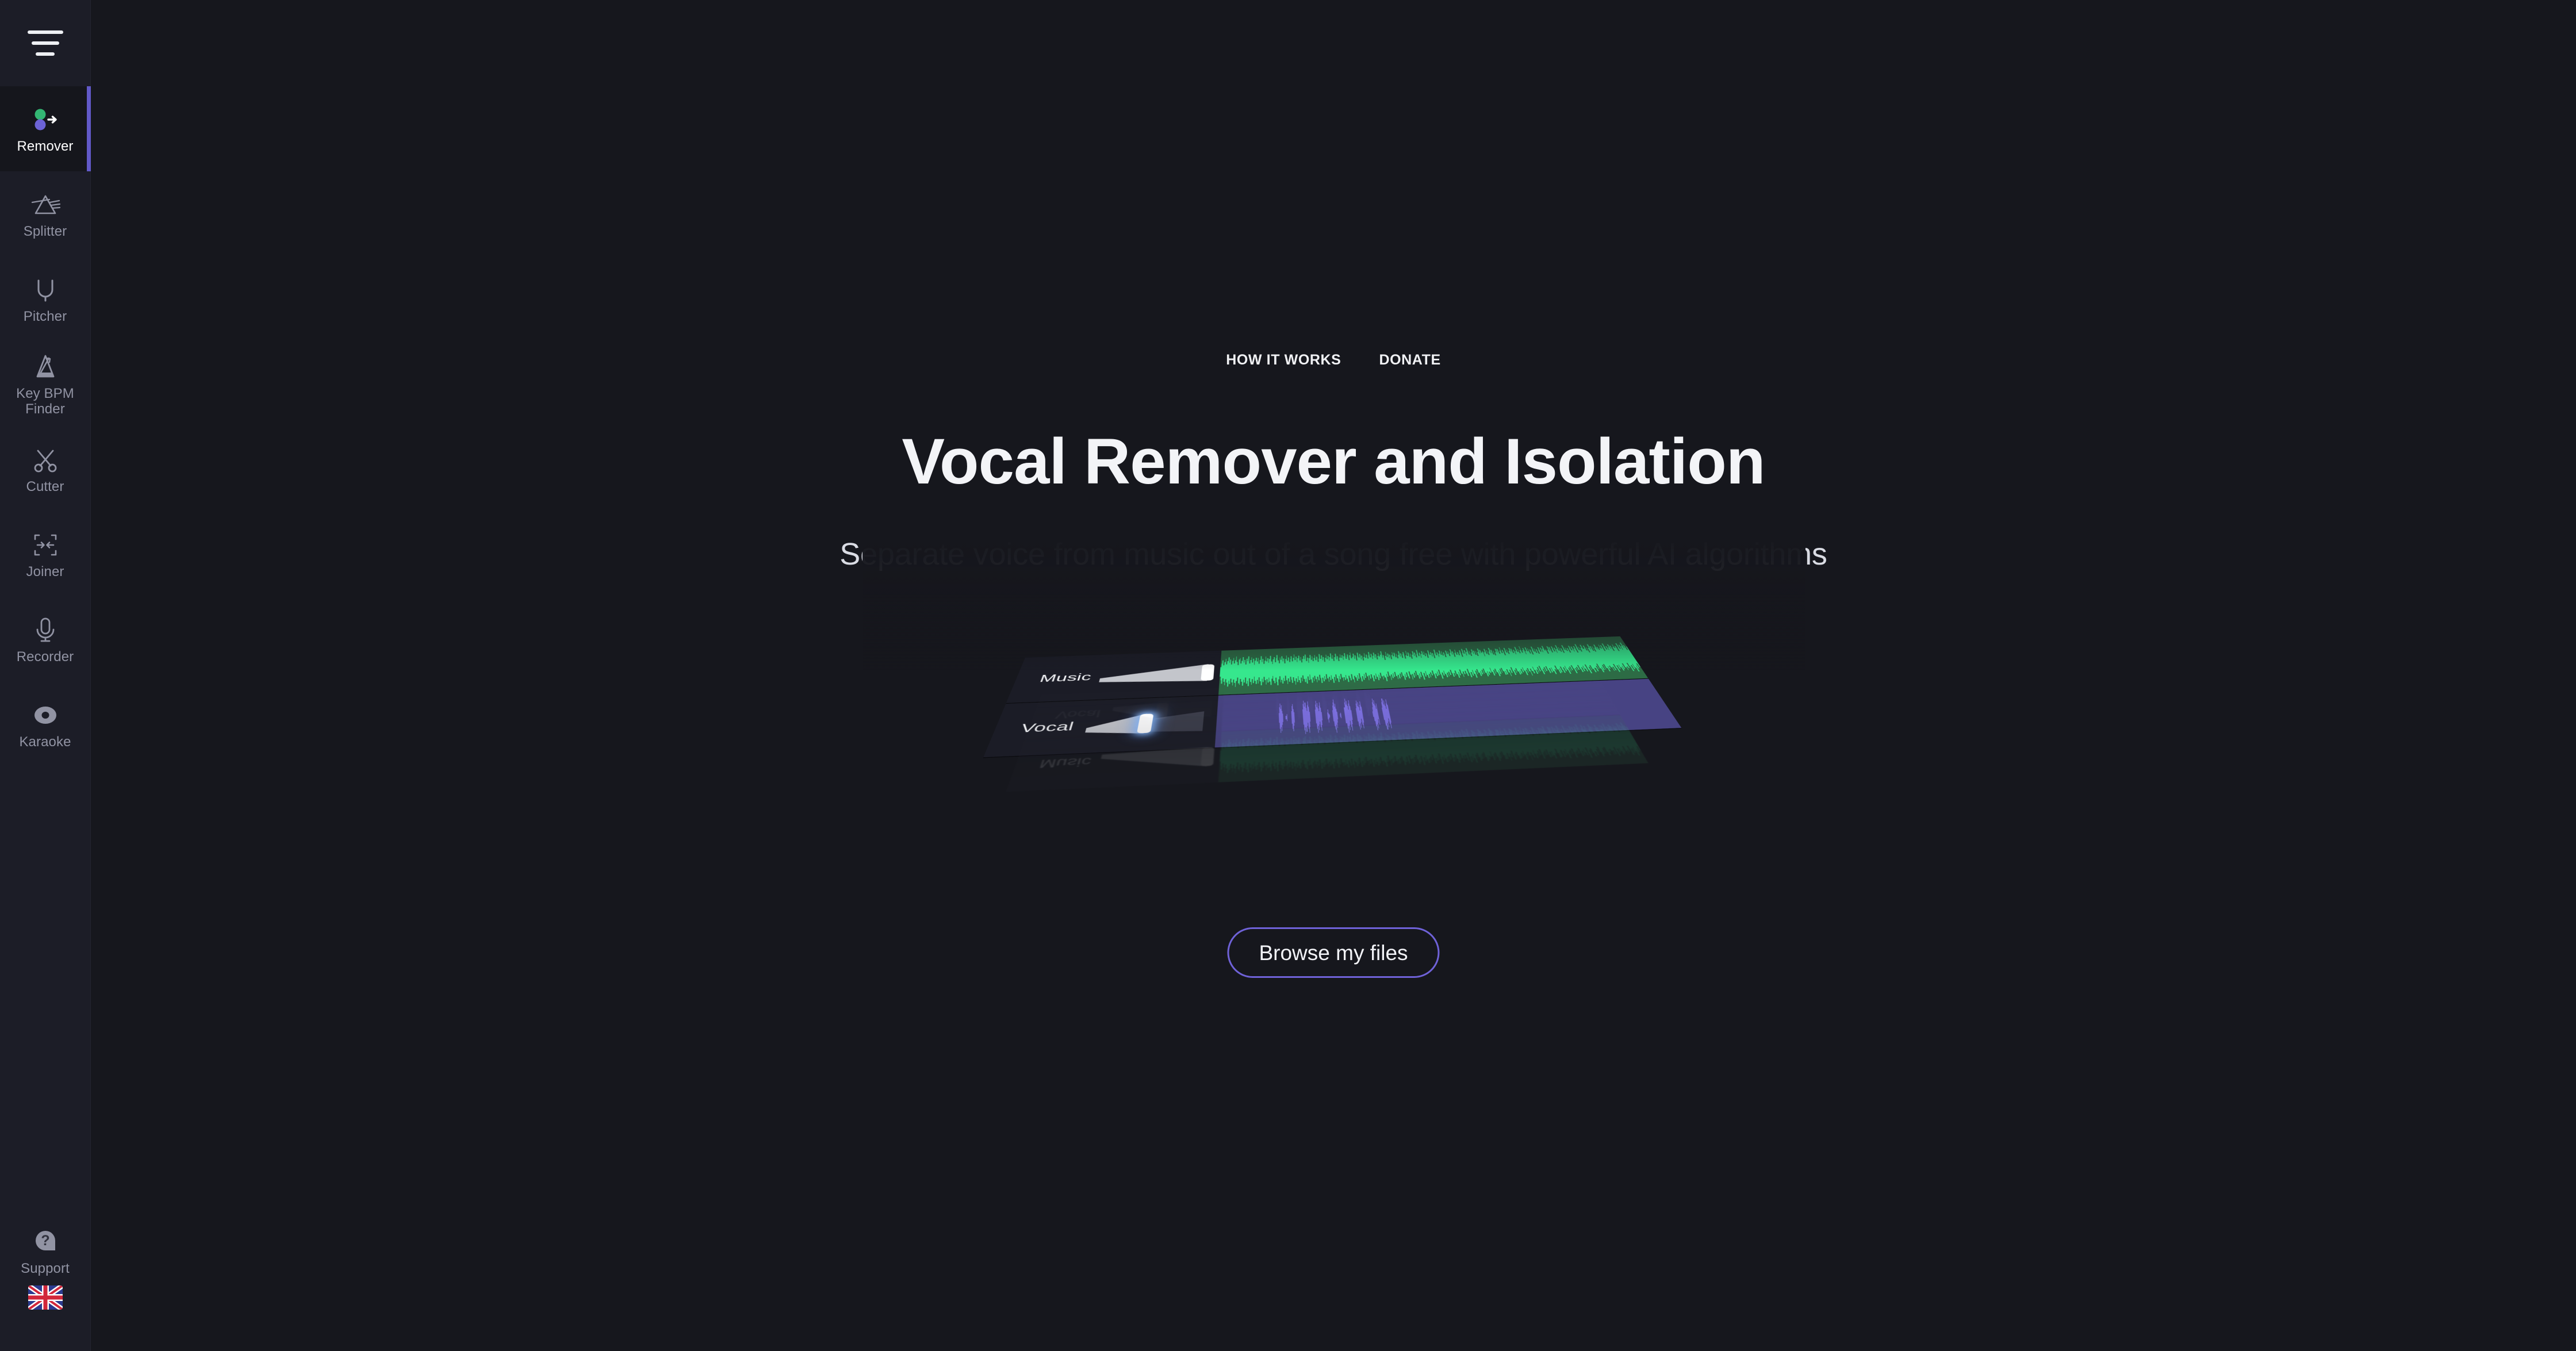 This screenshot has height=1351, width=2576. What do you see at coordinates (45, 469) in the screenshot?
I see `sidebar-item-cutter: Cutter` at bounding box center [45, 469].